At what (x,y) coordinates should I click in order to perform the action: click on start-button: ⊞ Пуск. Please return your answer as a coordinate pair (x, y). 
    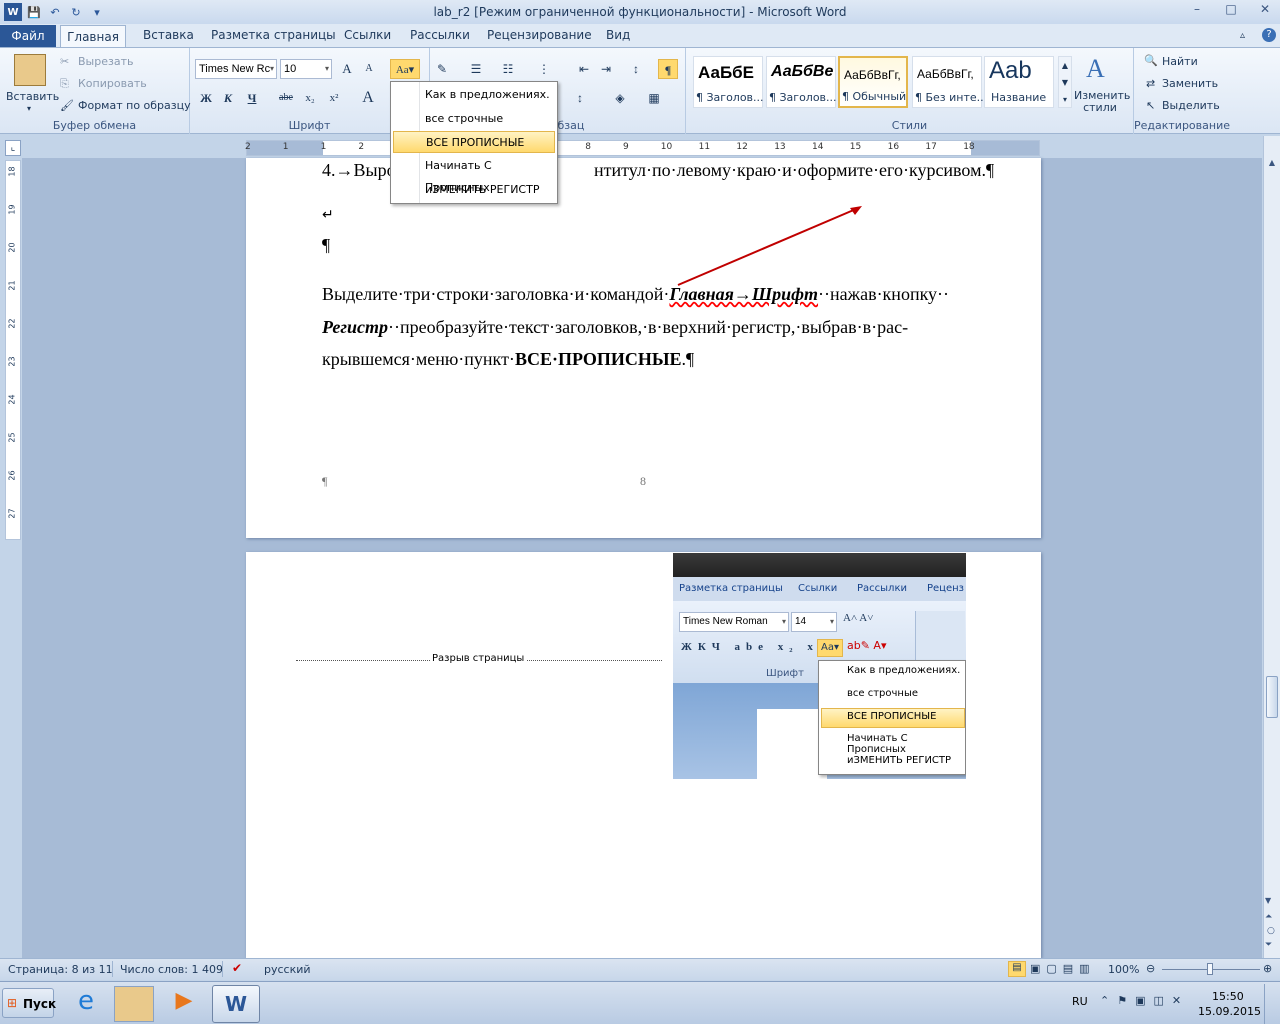
    Looking at the image, I should click on (29, 1003).